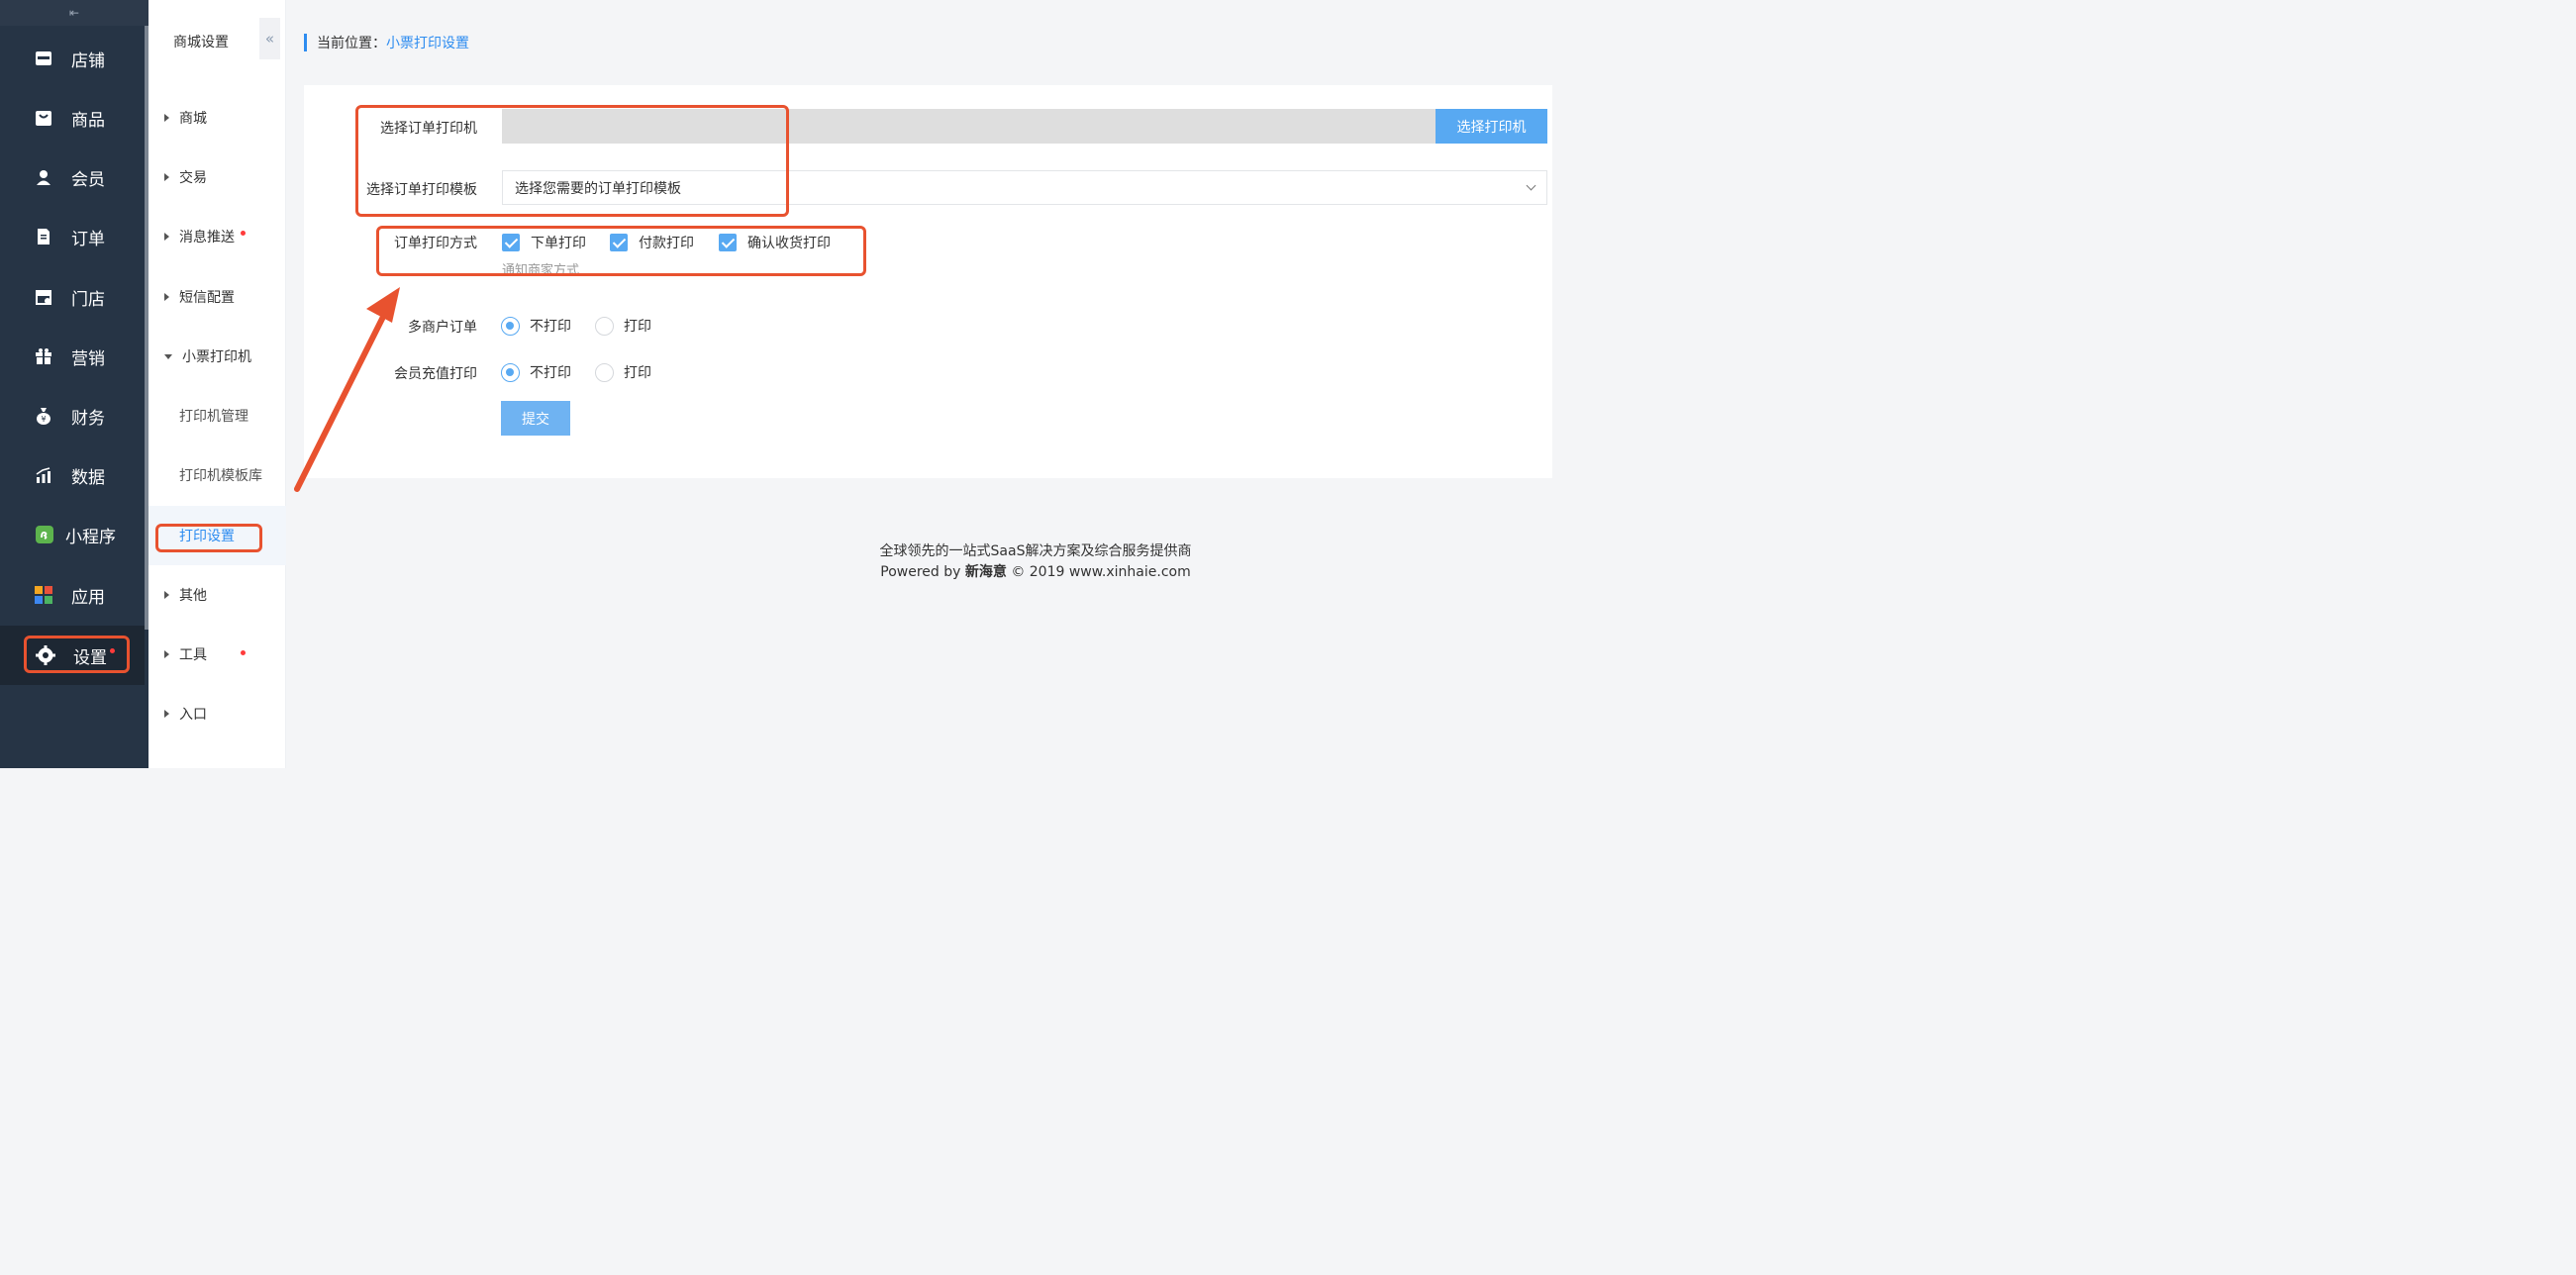 This screenshot has width=2576, height=1275. Describe the element at coordinates (541, 270) in the screenshot. I see `print-method-hint: 通知商家方式` at that location.